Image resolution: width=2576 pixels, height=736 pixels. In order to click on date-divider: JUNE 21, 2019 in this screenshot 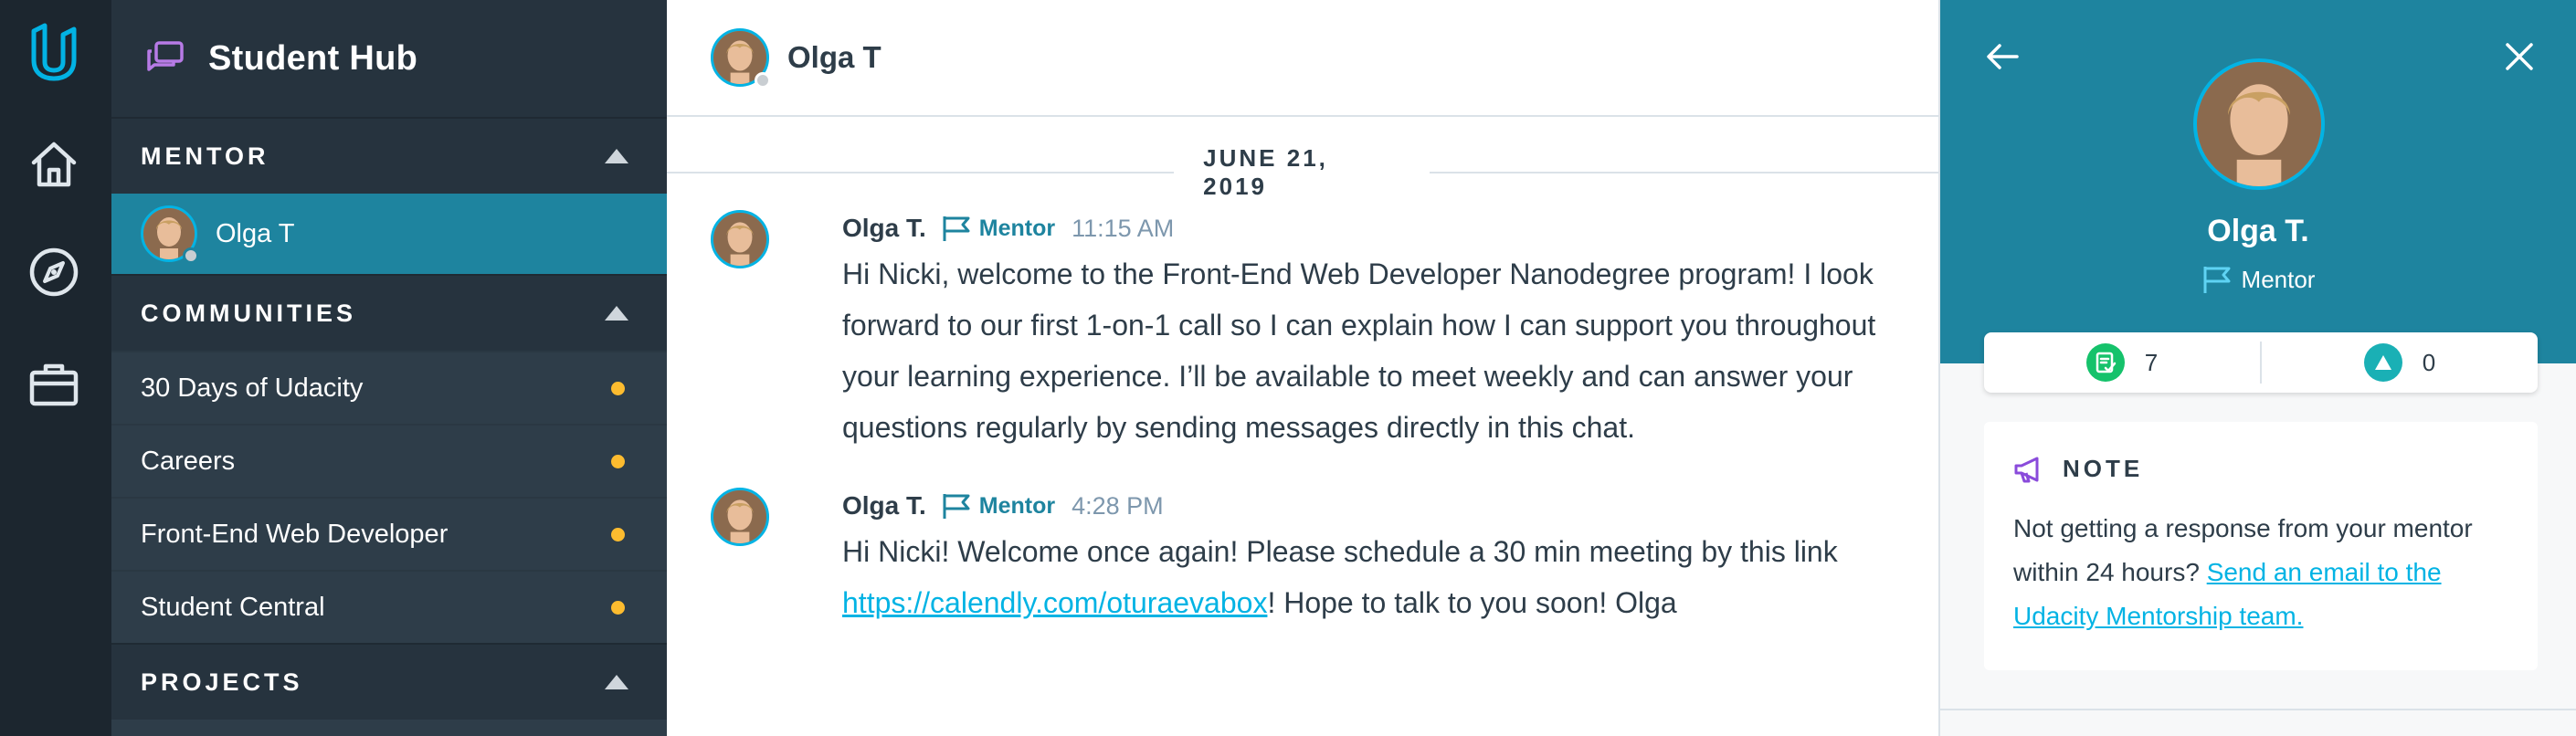, I will do `click(1302, 172)`.